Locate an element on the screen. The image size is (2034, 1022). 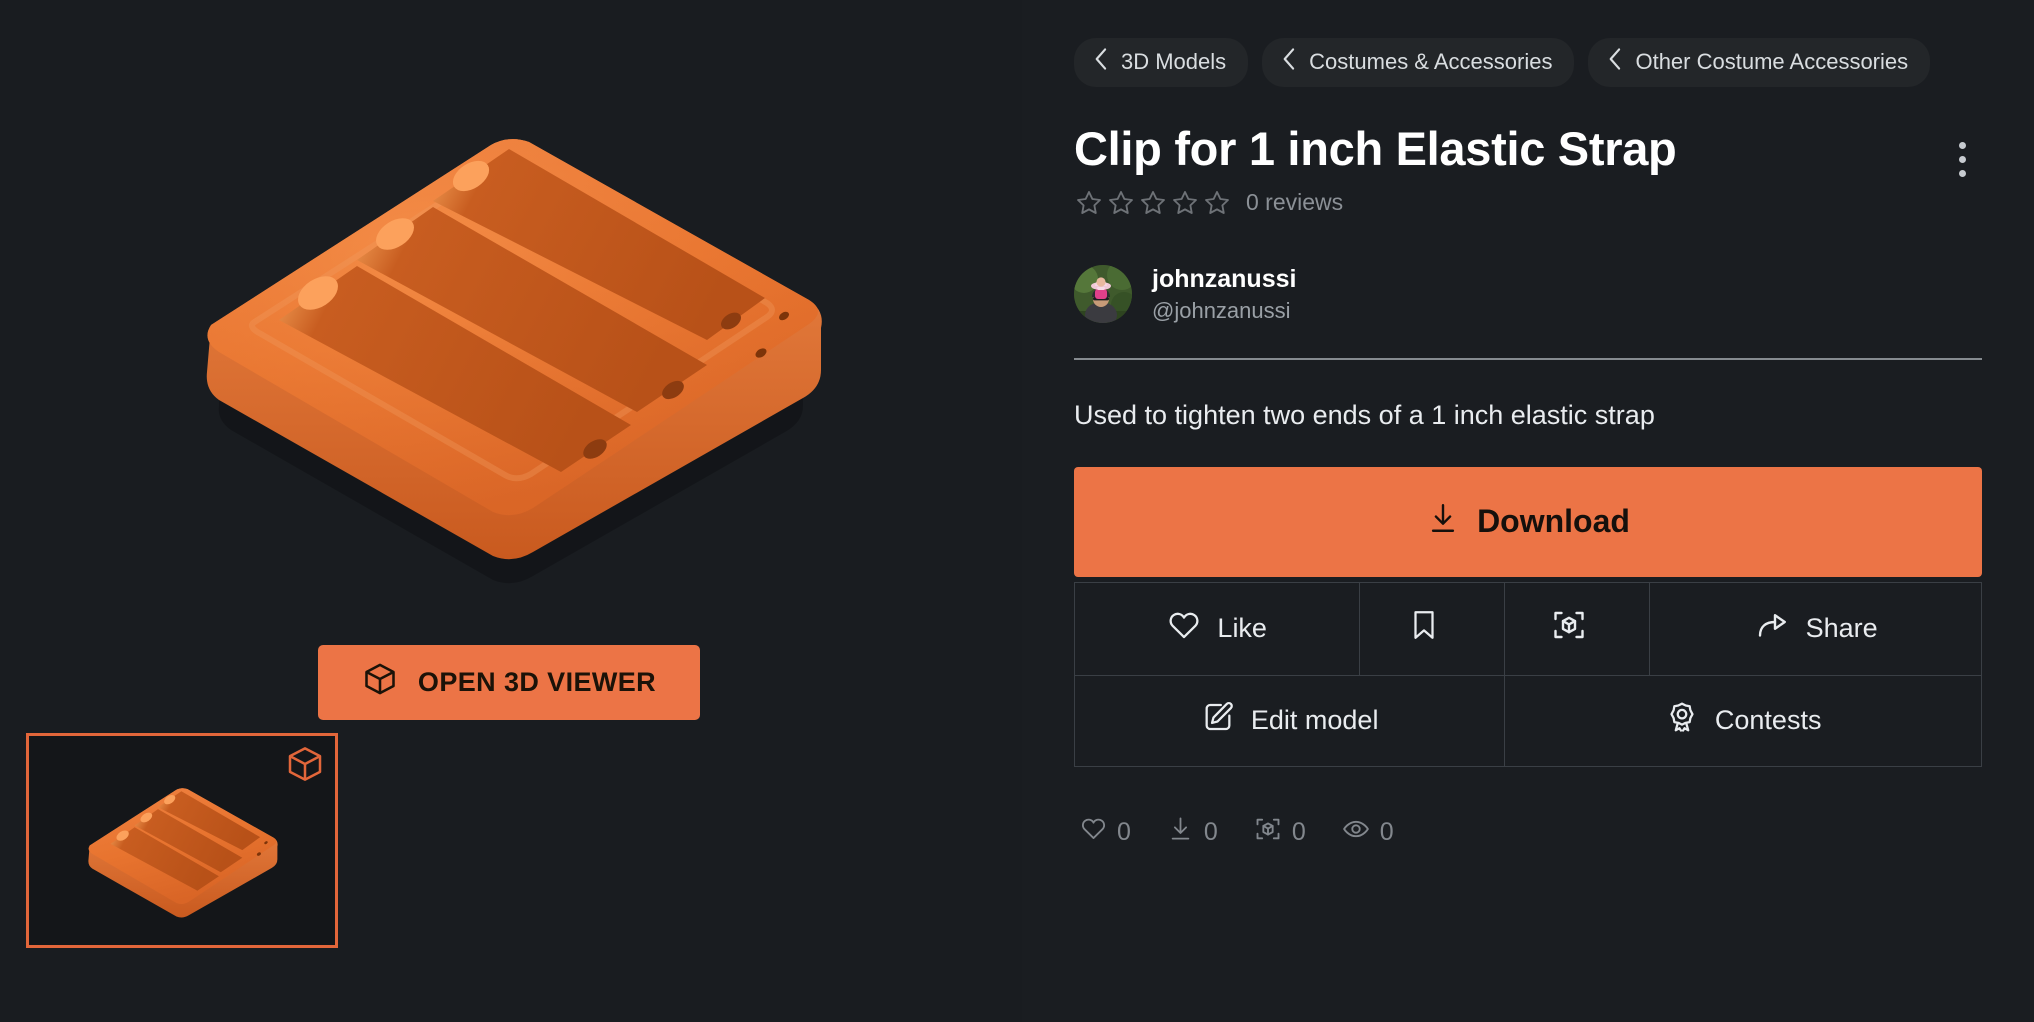
save-button is located at coordinates (1433, 628).